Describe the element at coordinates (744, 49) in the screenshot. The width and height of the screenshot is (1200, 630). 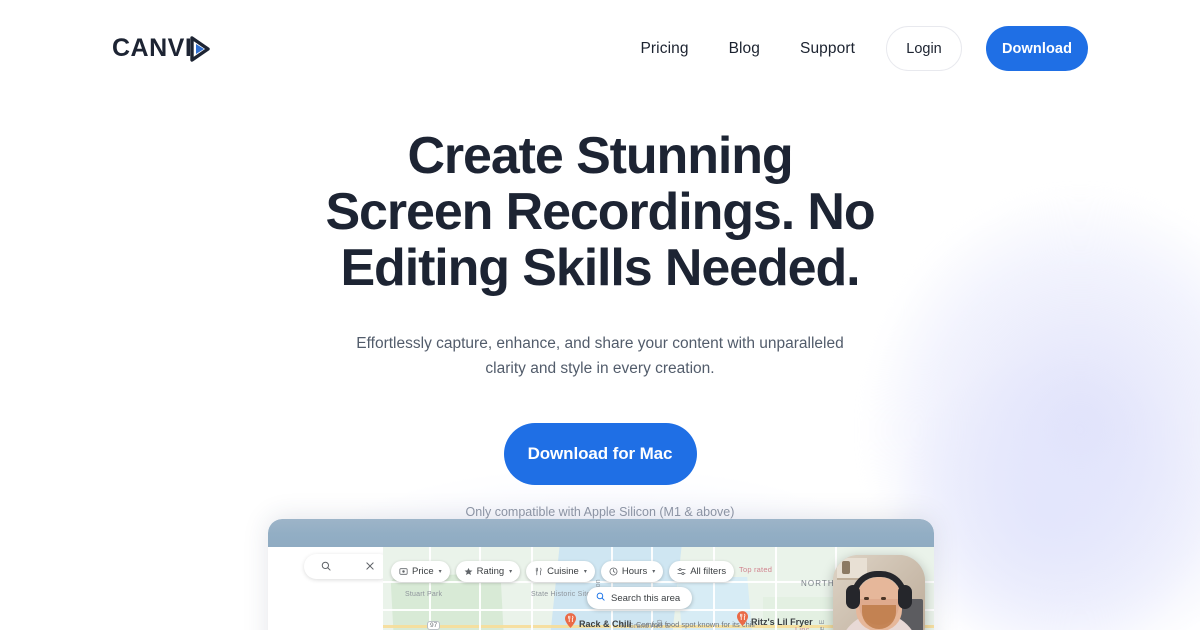
I see `nav-link-blog: Blog` at that location.